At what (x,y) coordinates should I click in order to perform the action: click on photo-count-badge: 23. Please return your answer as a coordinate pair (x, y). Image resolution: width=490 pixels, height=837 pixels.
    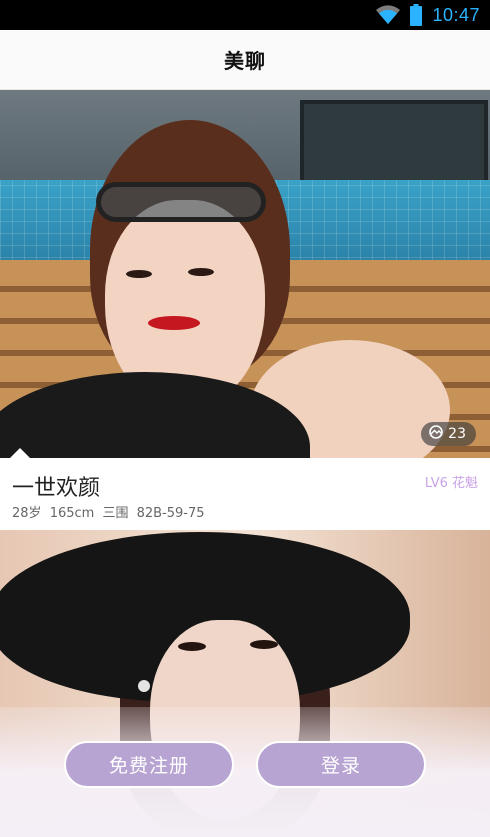
    Looking at the image, I should click on (448, 434).